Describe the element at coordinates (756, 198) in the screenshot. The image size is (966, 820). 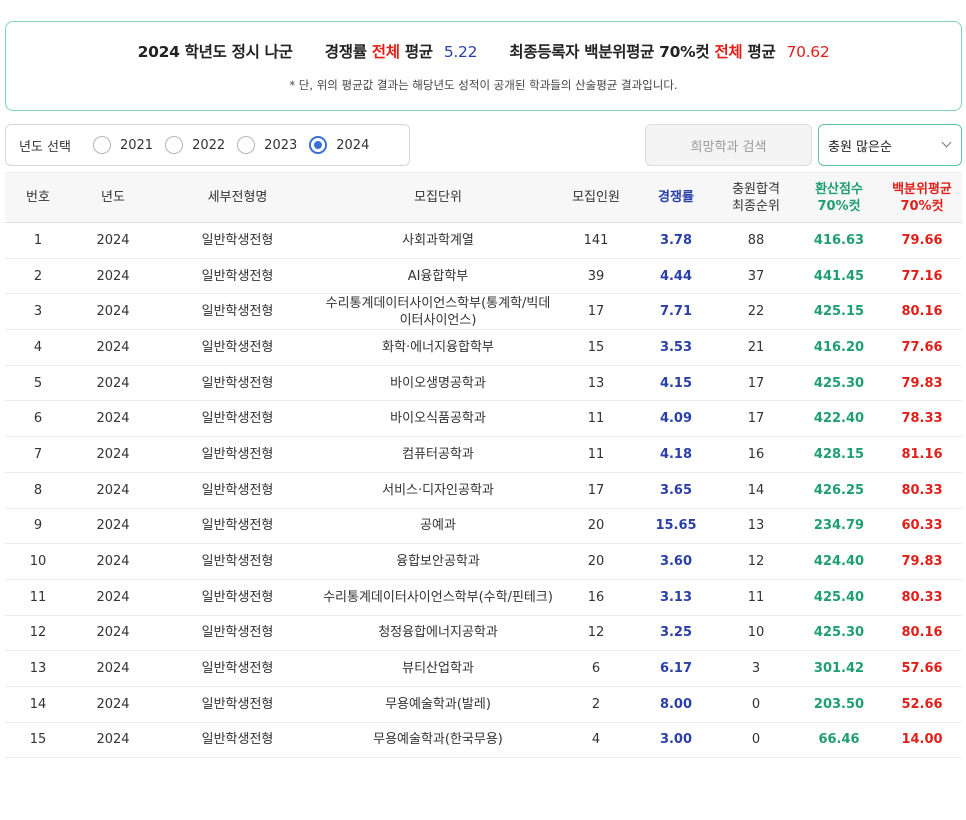
I see `header-fill: 충원합격 최종순위` at that location.